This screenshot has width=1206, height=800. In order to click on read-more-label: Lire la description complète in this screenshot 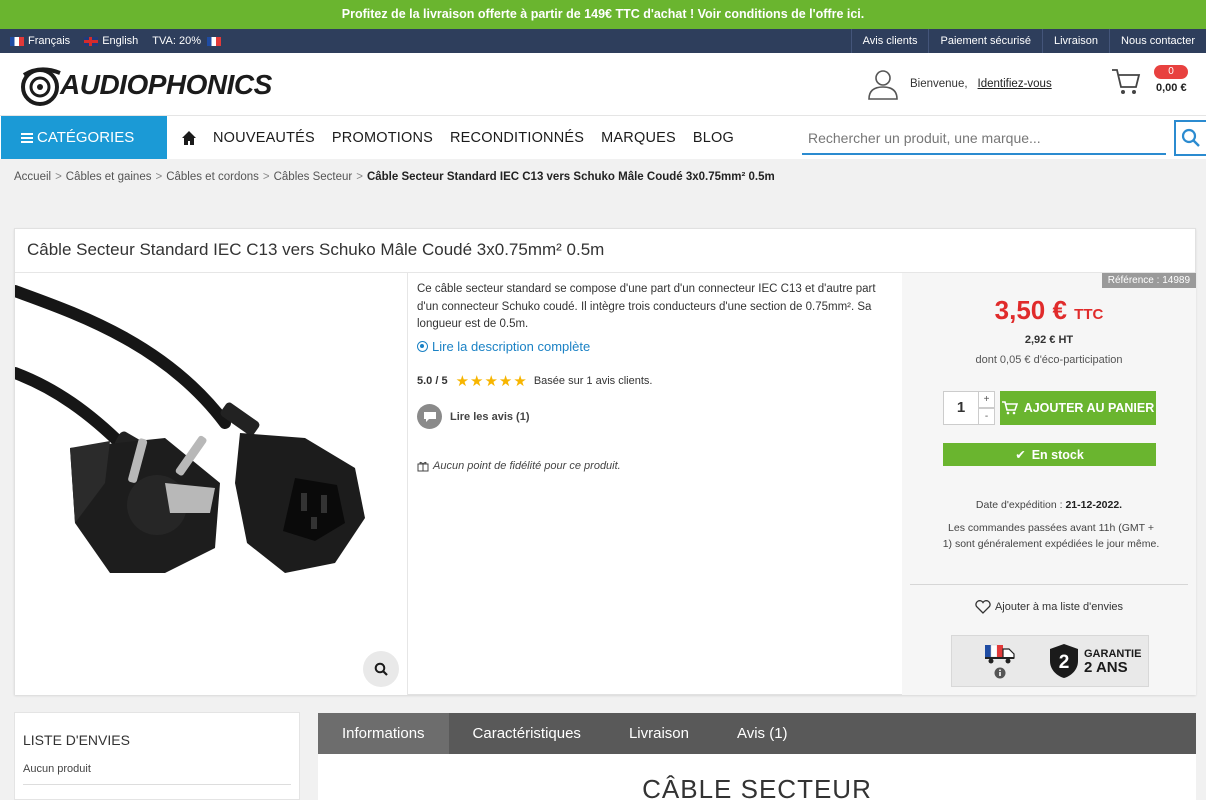, I will do `click(511, 346)`.